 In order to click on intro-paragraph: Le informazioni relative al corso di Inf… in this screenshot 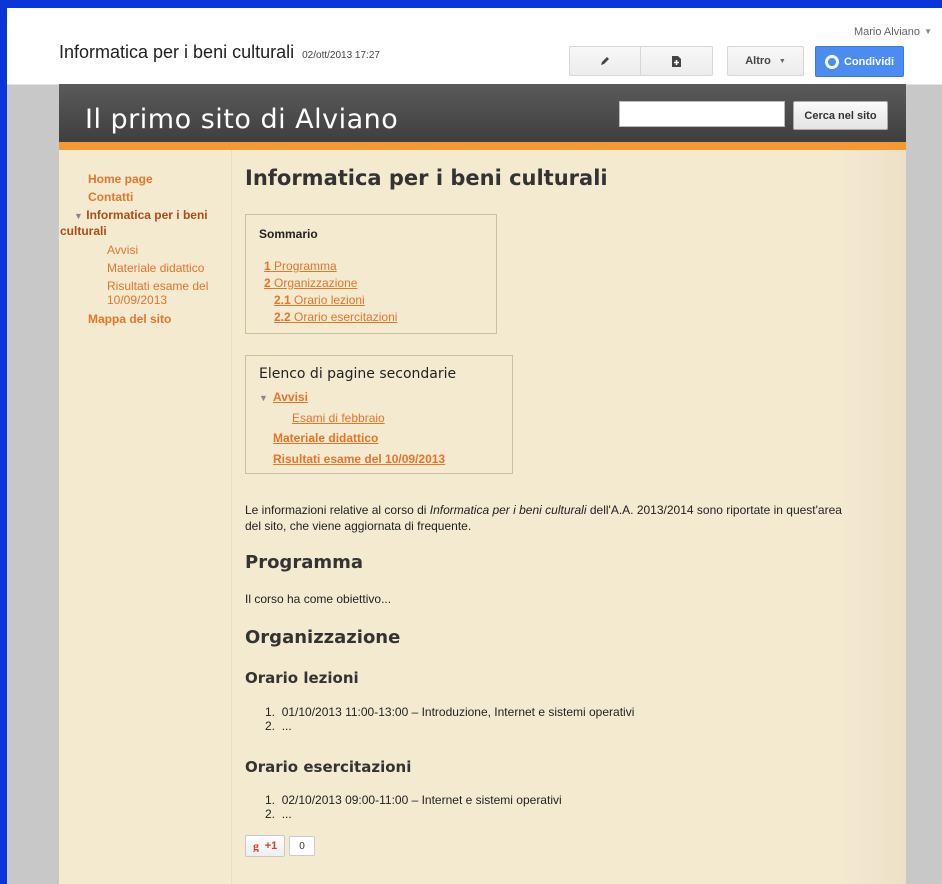, I will do `click(543, 518)`.